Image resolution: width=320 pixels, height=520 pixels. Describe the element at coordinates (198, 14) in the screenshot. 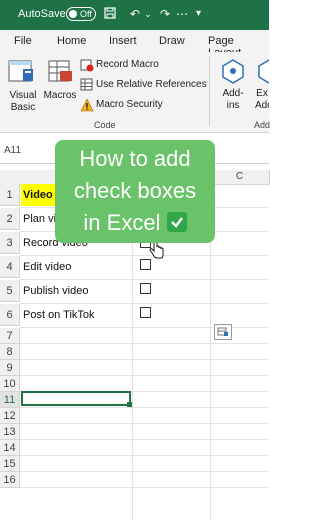

I see `customize-icon: ▾` at that location.